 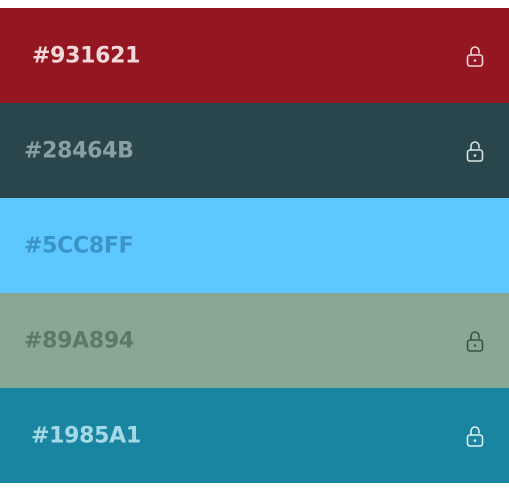 What do you see at coordinates (86, 435) in the screenshot?
I see `hex-code-label: #1985A1` at bounding box center [86, 435].